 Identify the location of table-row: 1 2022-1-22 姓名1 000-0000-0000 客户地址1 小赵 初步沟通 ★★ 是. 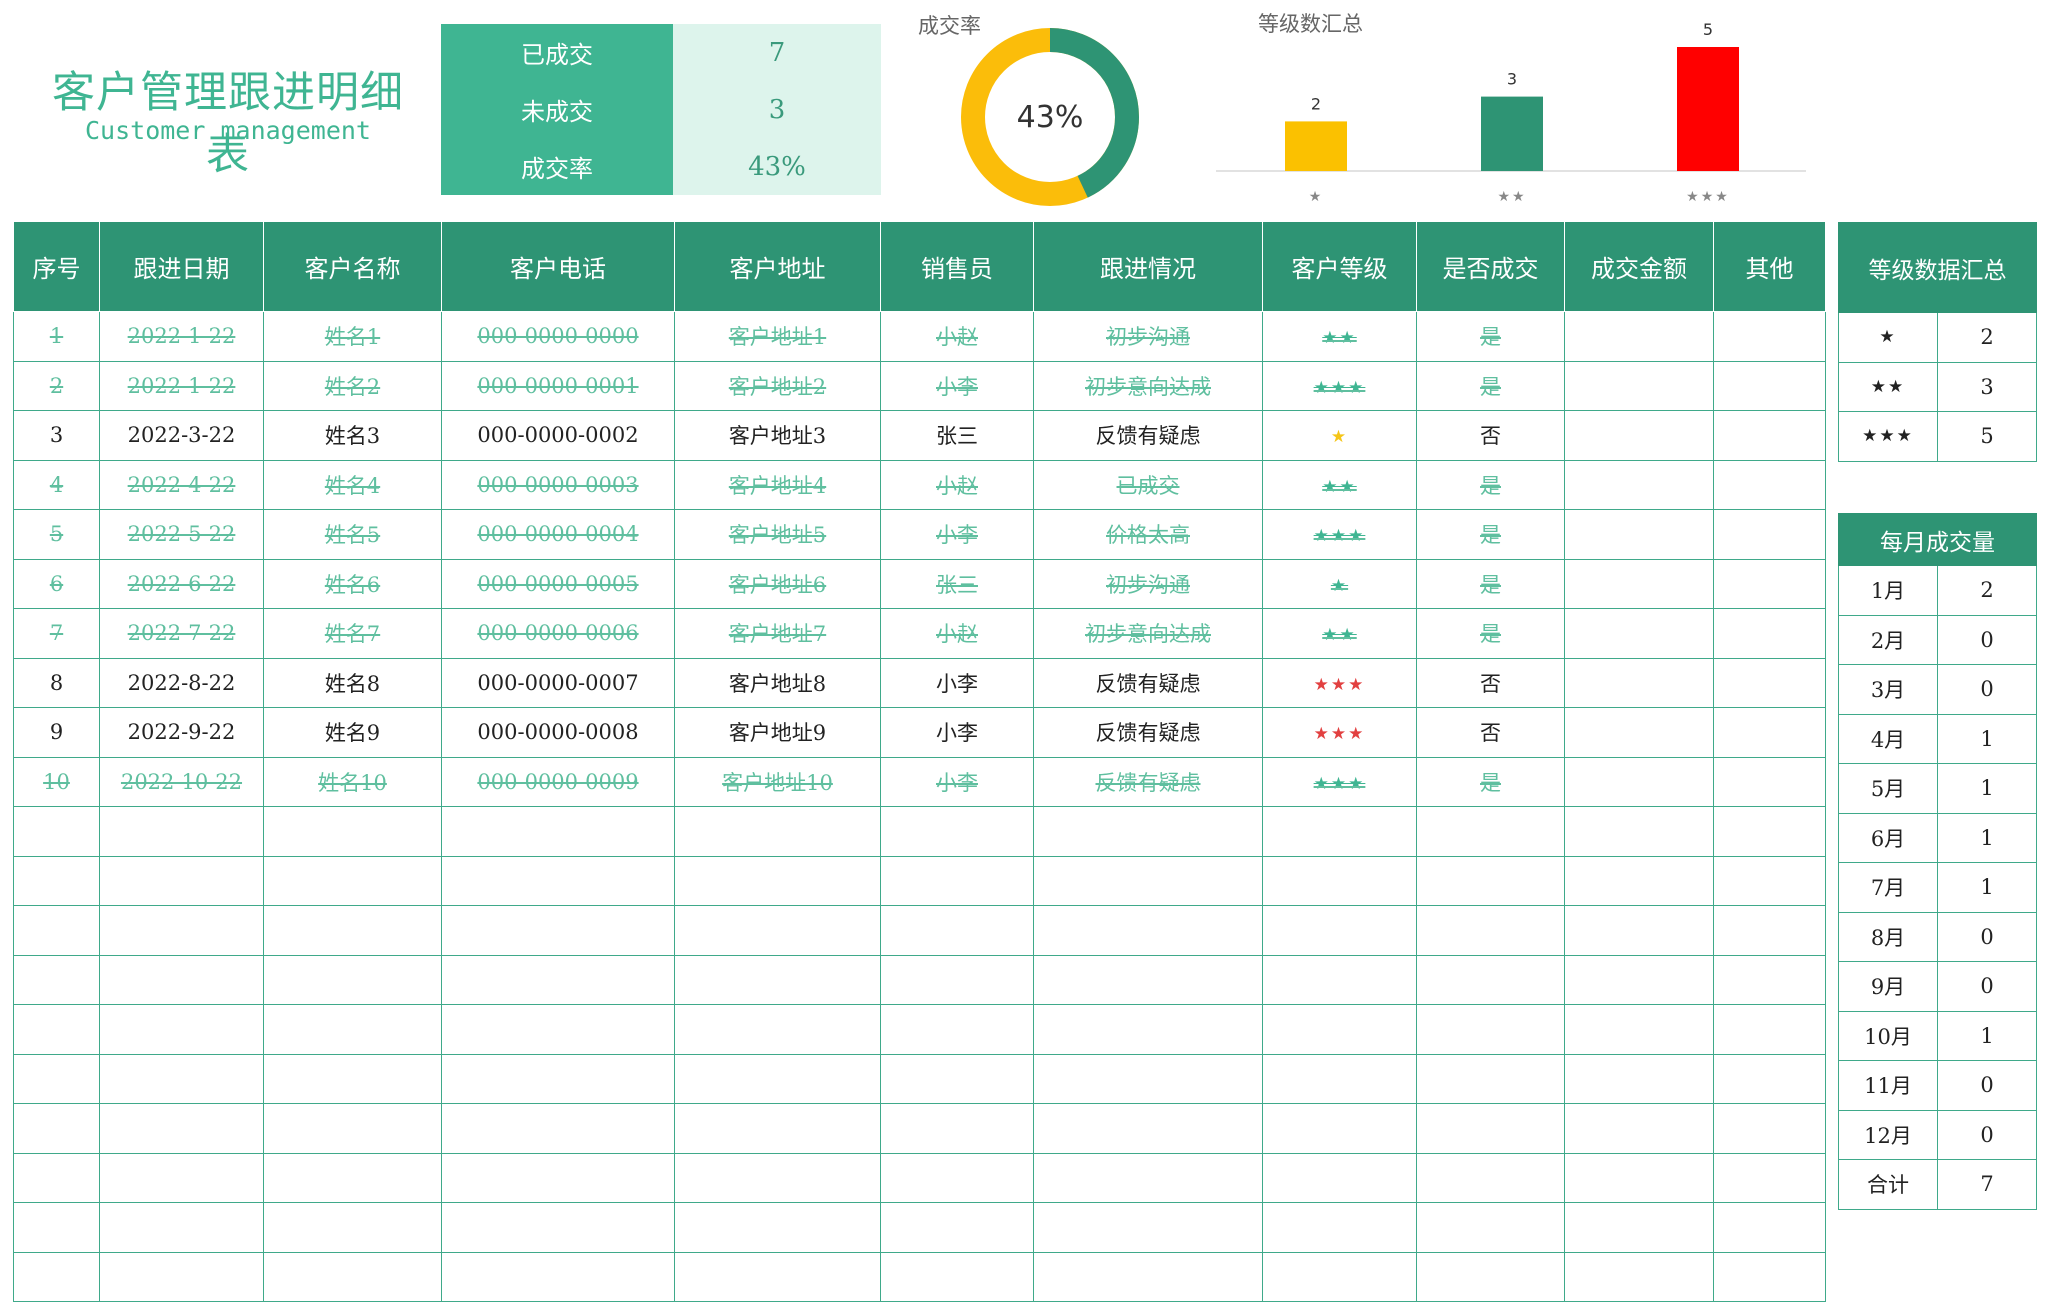
(919, 336).